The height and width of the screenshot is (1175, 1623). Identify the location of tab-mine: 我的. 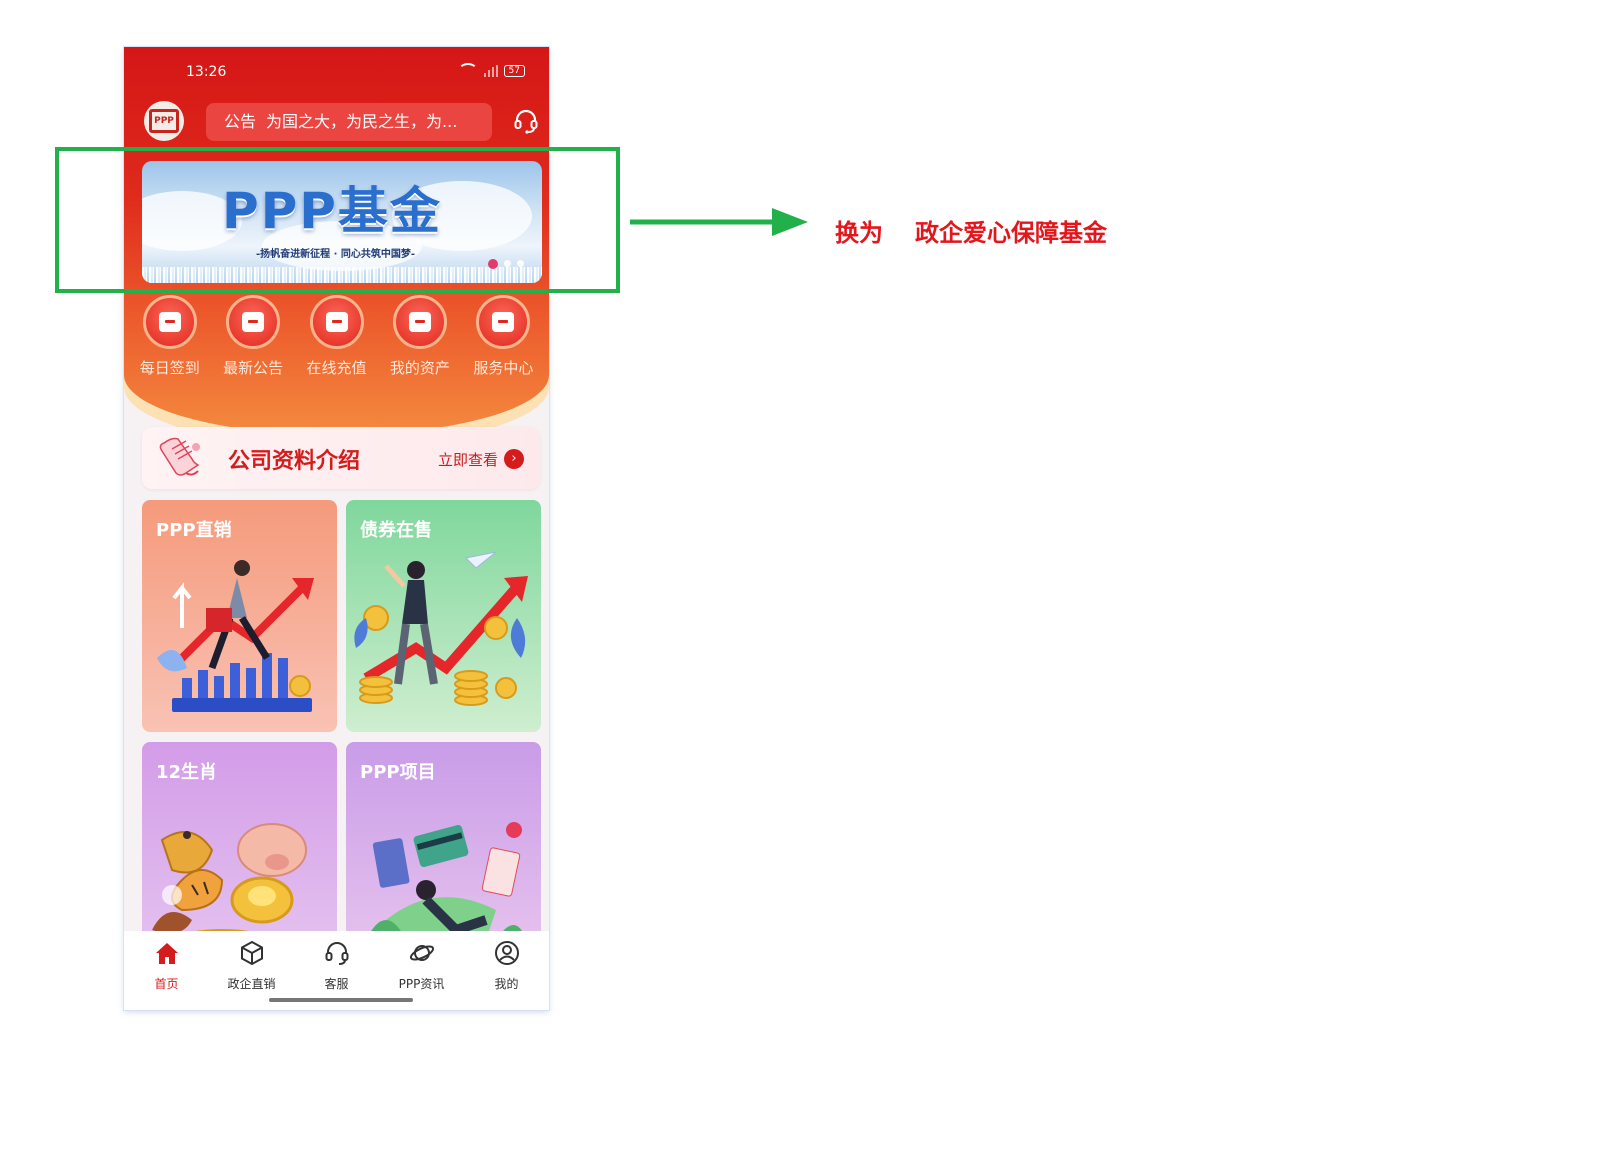
(507, 970).